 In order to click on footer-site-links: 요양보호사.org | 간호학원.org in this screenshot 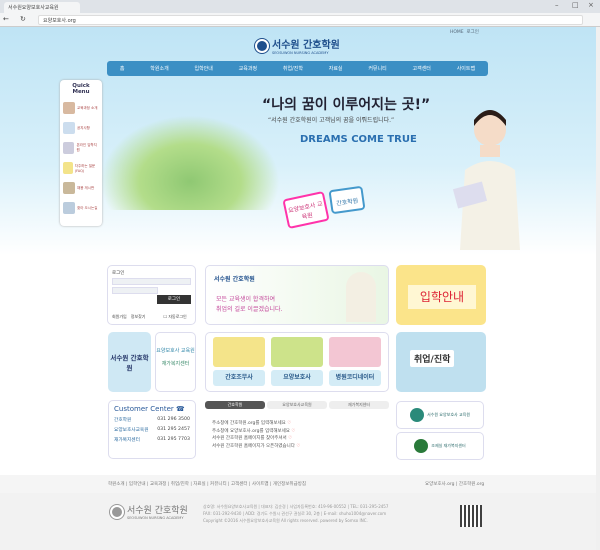, I will do `click(454, 484)`.